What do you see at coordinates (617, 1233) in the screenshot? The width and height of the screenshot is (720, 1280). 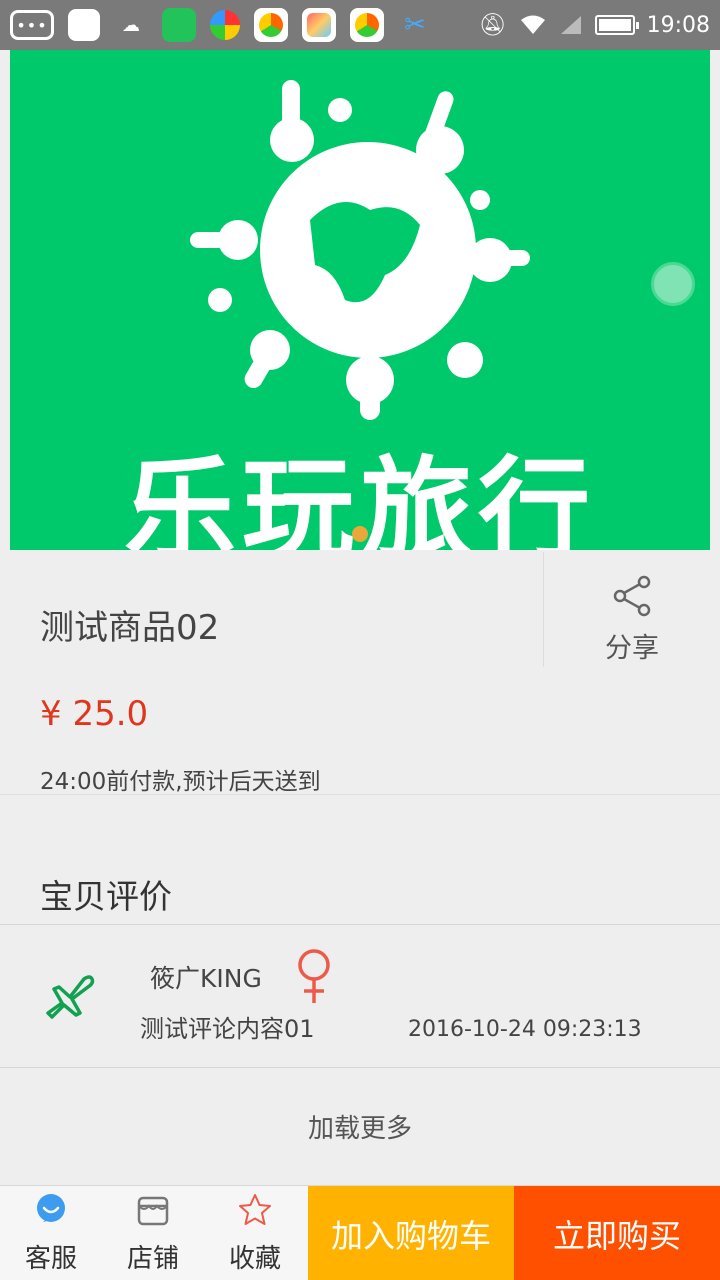 I see `buy-now-button: 立即购买` at bounding box center [617, 1233].